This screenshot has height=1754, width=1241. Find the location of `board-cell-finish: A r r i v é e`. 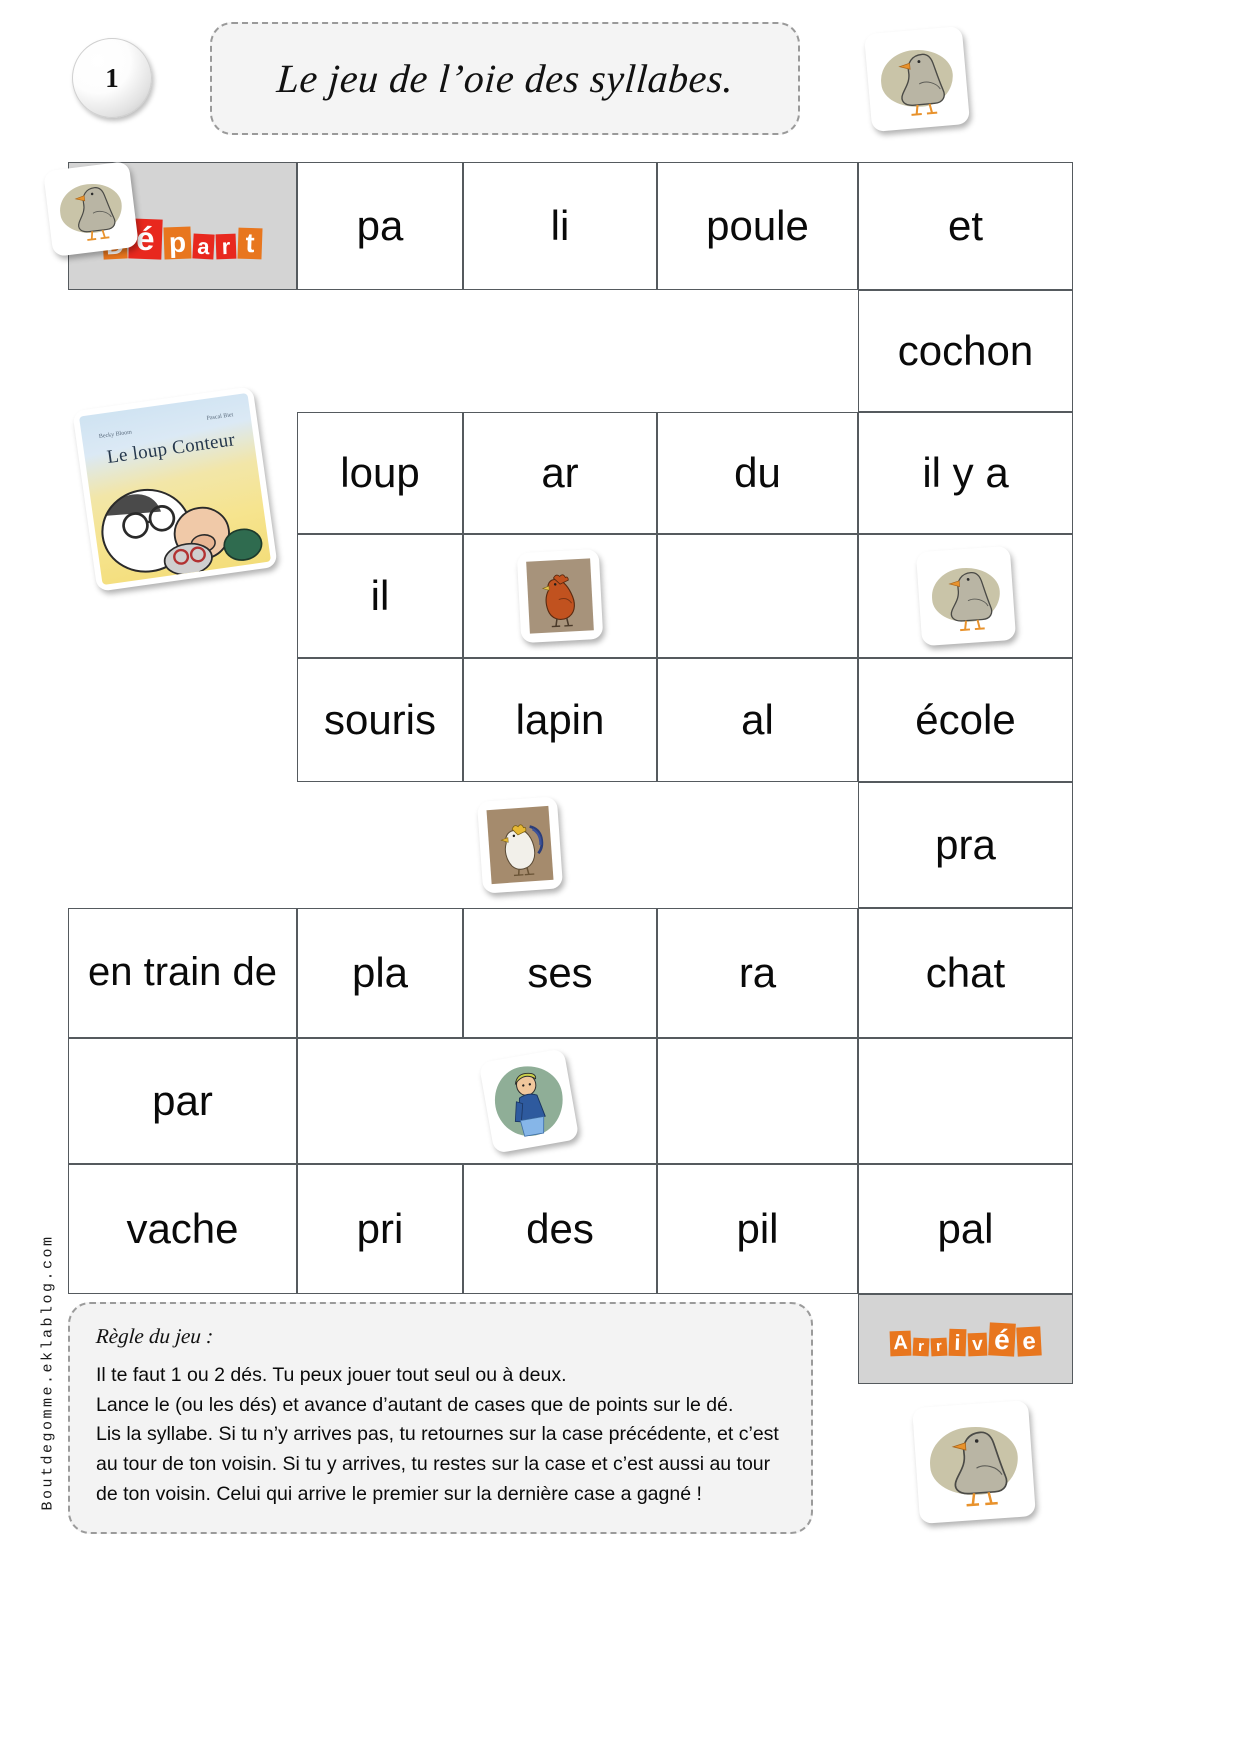

board-cell-finish: A r r i v é e is located at coordinates (965, 1339).